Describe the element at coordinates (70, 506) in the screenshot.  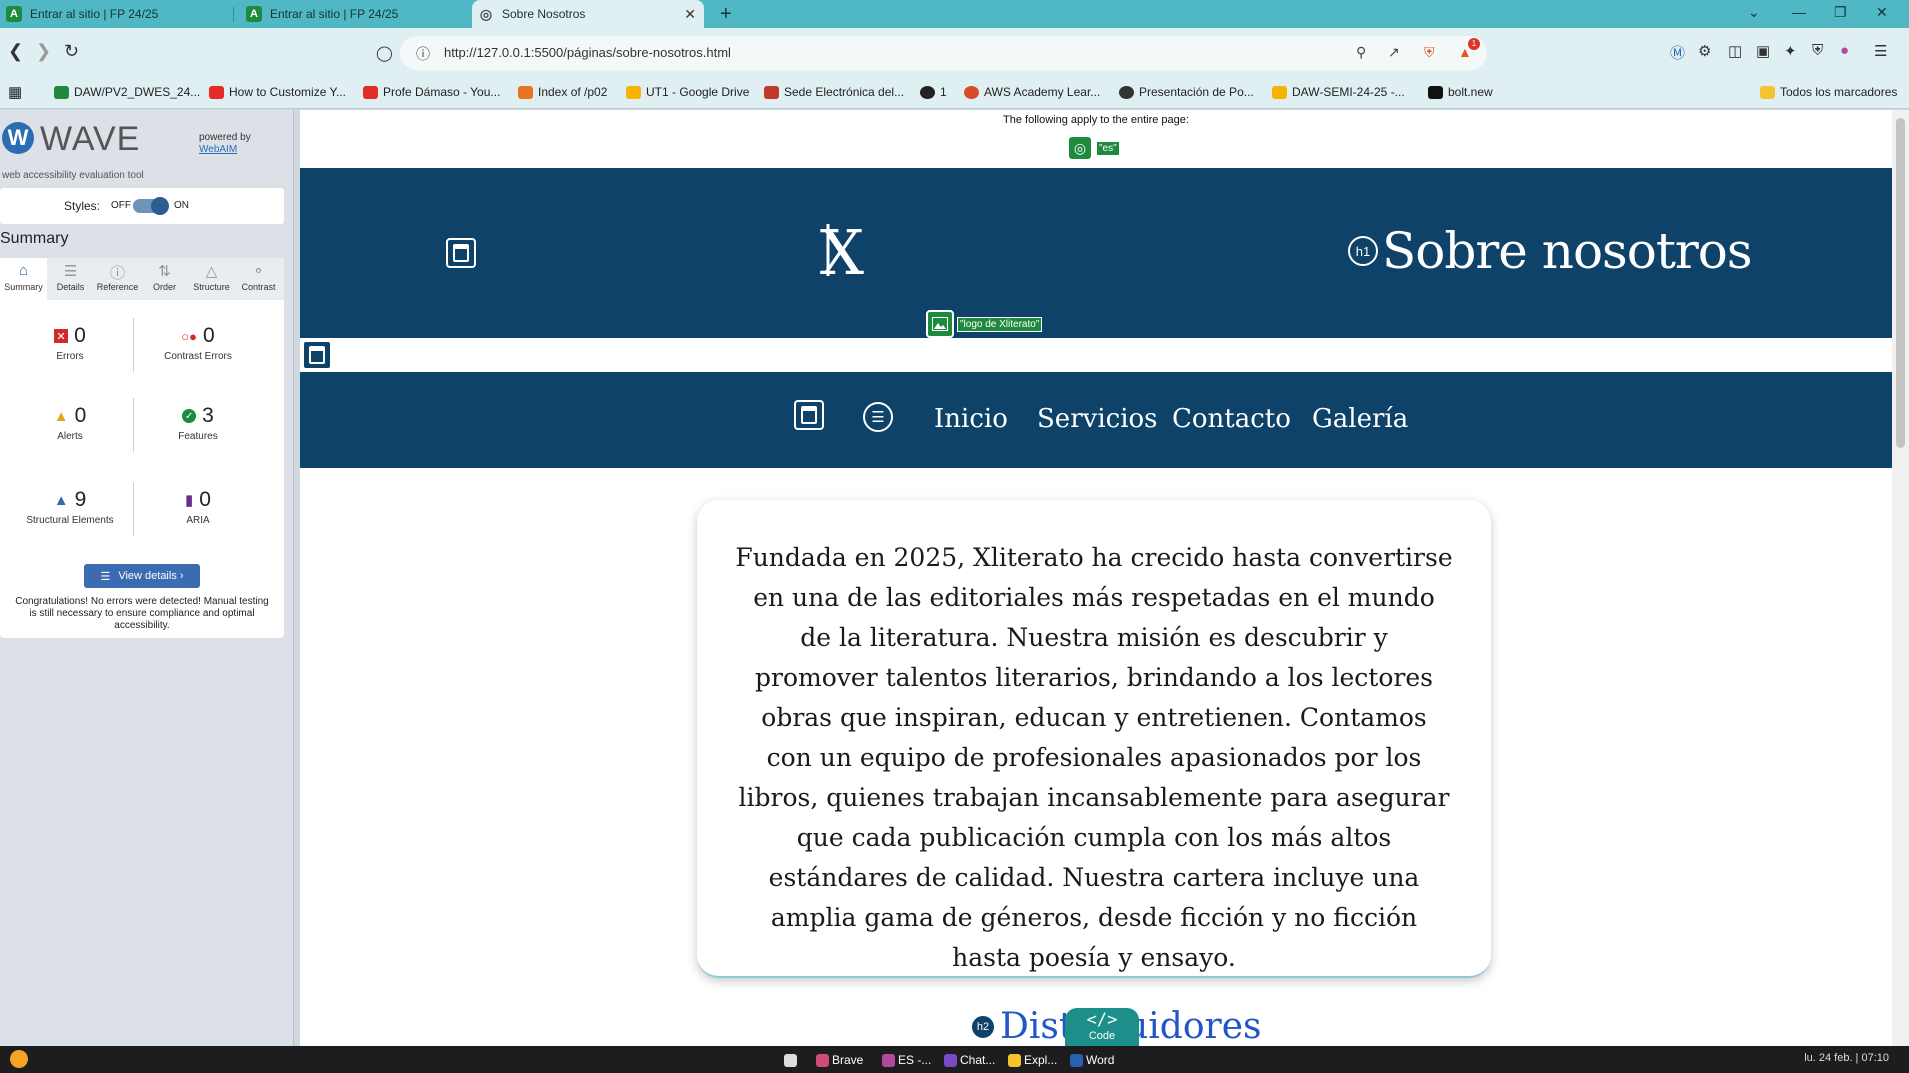
I see `stat-structural: ▲ 9 Structural Elements` at that location.